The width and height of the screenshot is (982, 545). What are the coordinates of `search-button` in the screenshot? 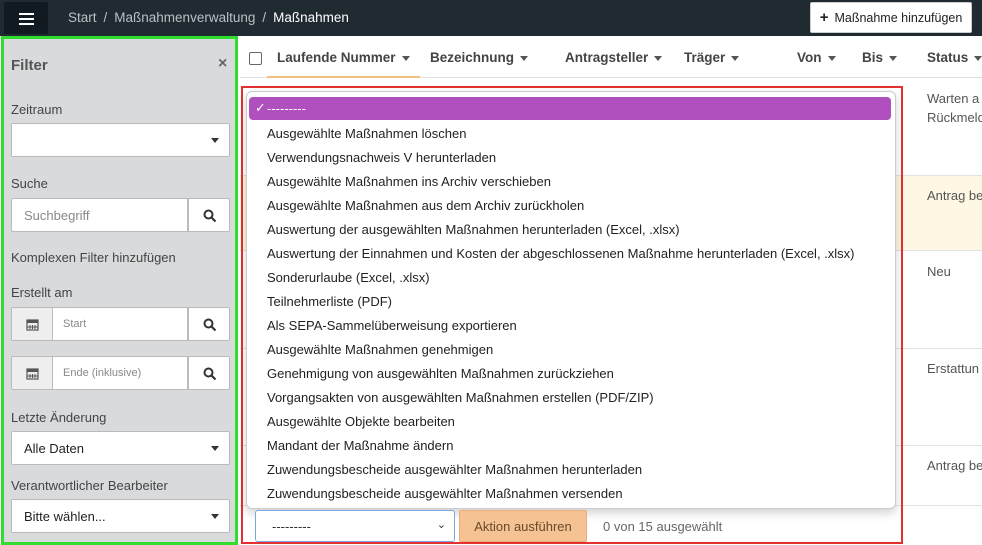 It's located at (209, 215).